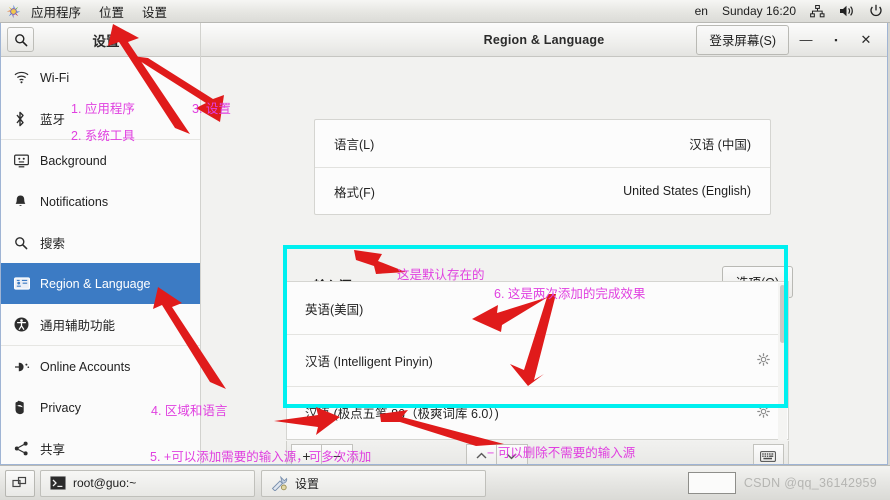 Image resolution: width=890 pixels, height=500 pixels. I want to click on panel-tray: en Sunday 16:20, so click(789, 11).